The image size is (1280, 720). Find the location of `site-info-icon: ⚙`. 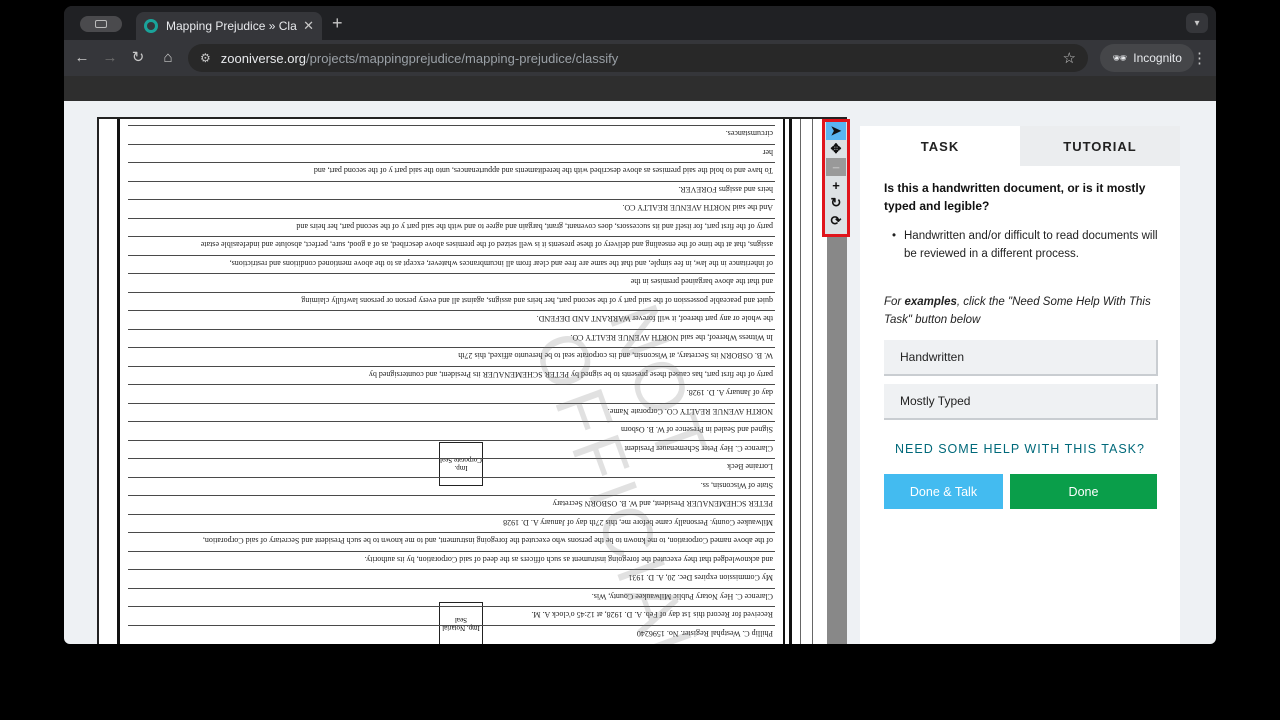

site-info-icon: ⚙ is located at coordinates (205, 58).